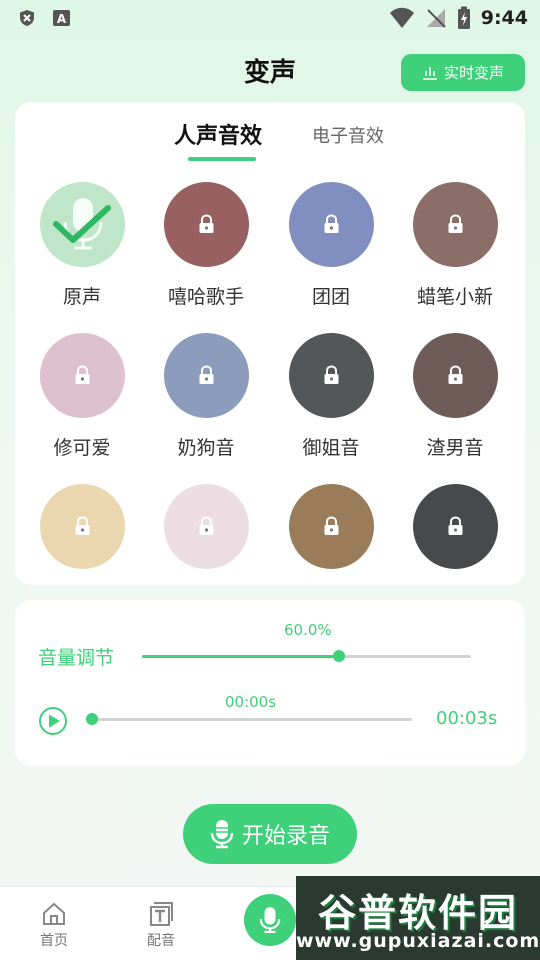 The height and width of the screenshot is (960, 540). I want to click on effect-item: 奶狗音, so click(206, 396).